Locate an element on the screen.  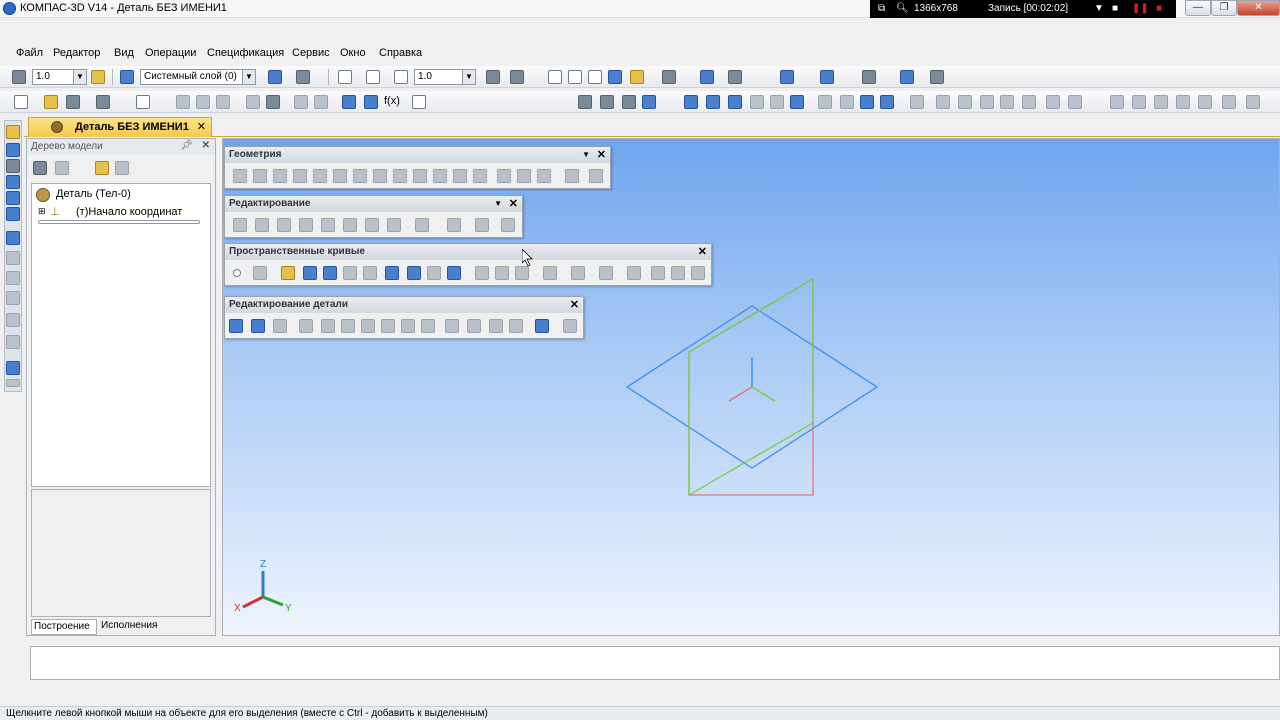
menu-view: Вид is located at coordinates (124, 53).